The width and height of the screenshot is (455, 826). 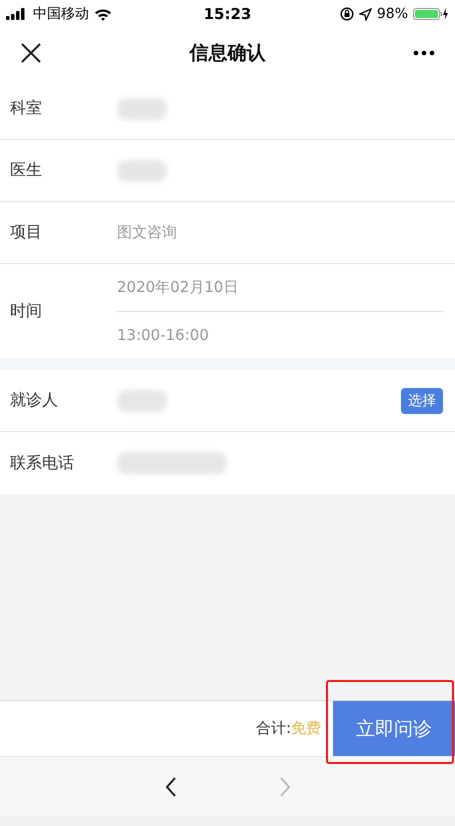 I want to click on wifi-icon, so click(x=103, y=14).